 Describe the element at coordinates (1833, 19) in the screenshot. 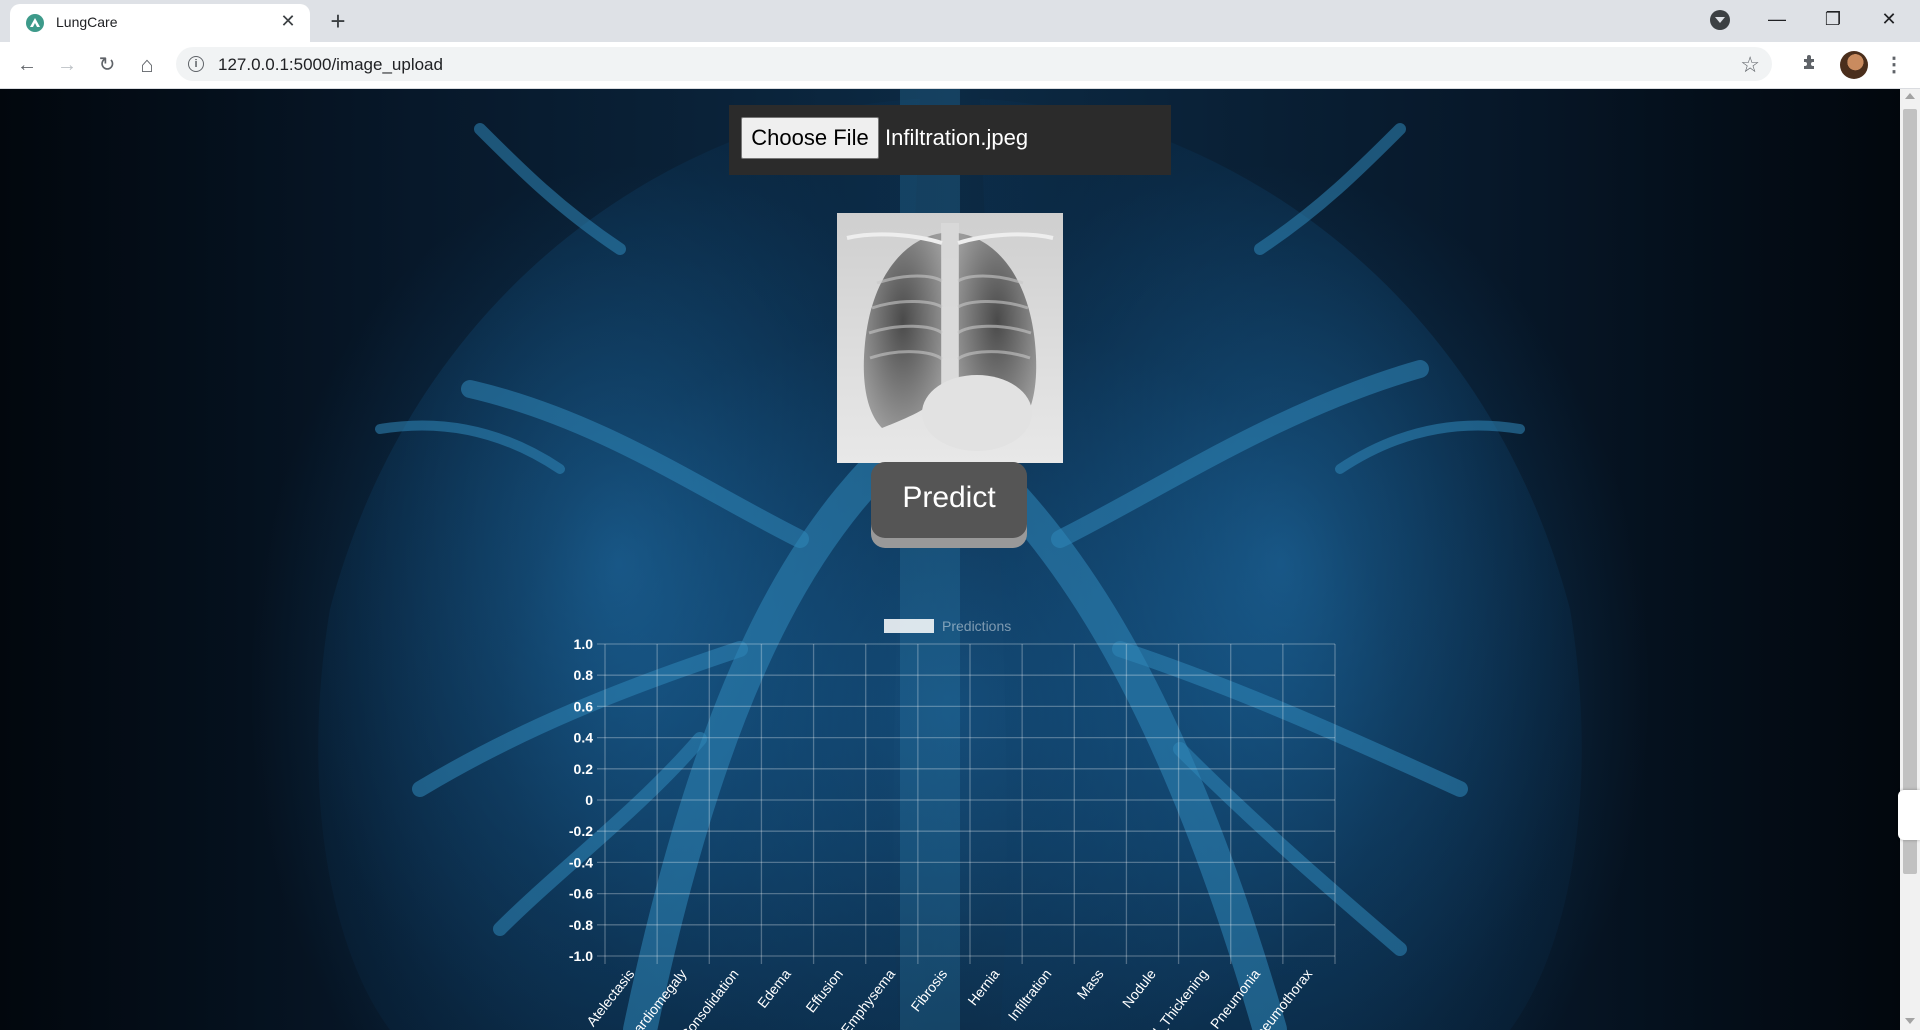

I see `maximize-button: ❐` at that location.